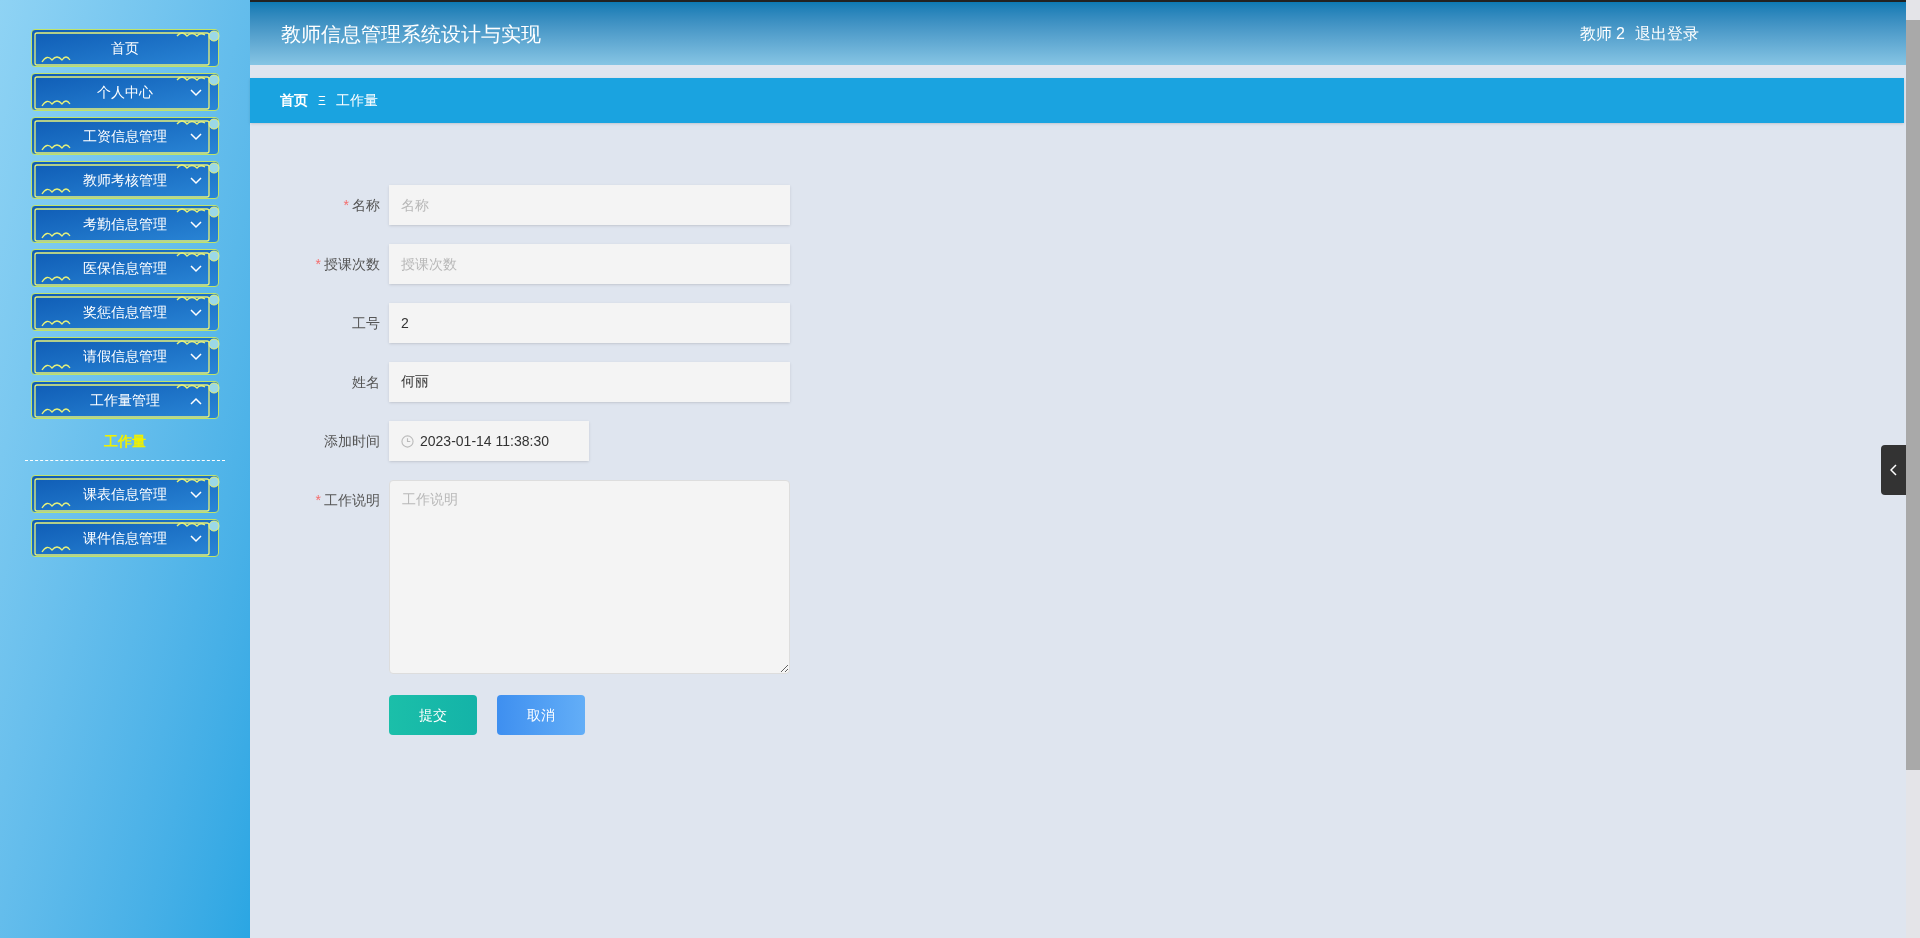 The image size is (1920, 938). Describe the element at coordinates (366, 205) in the screenshot. I see `field-label: 名称` at that location.